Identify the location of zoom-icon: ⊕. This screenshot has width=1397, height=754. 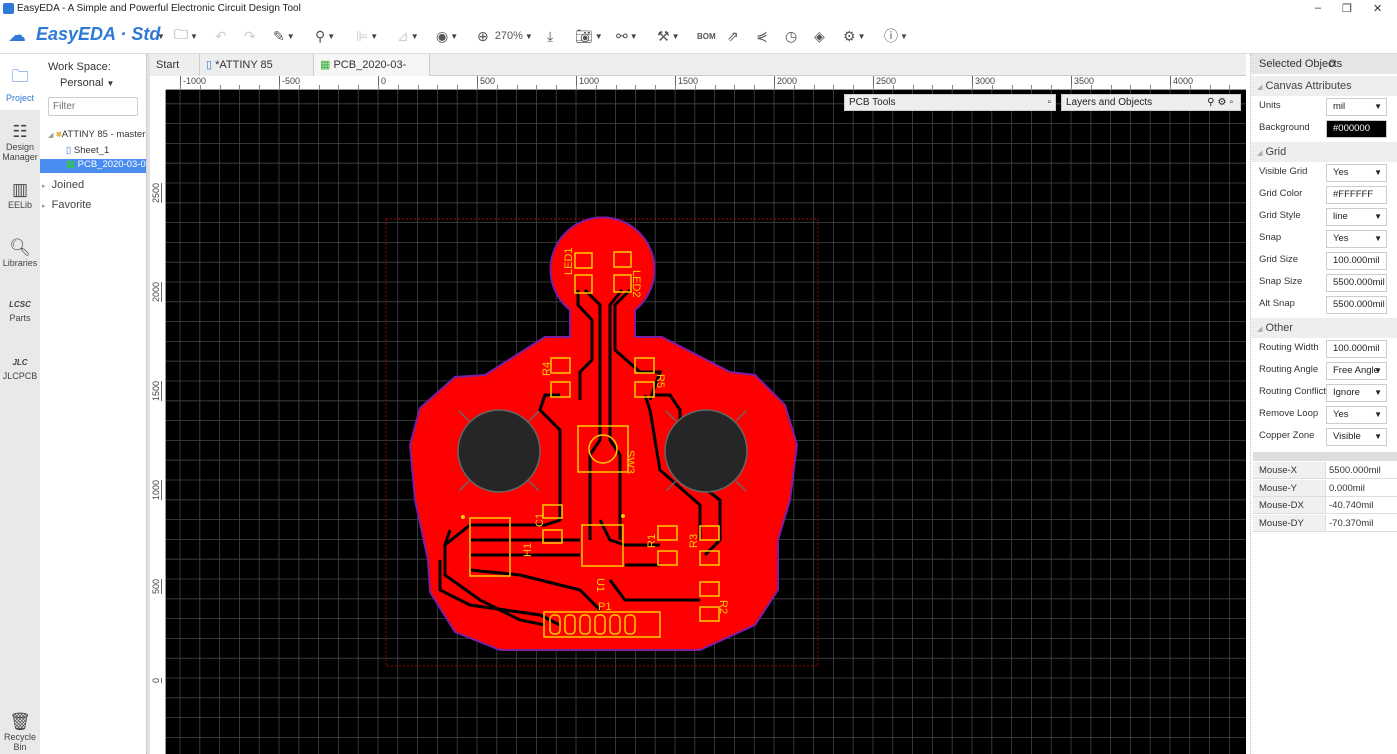
(483, 35).